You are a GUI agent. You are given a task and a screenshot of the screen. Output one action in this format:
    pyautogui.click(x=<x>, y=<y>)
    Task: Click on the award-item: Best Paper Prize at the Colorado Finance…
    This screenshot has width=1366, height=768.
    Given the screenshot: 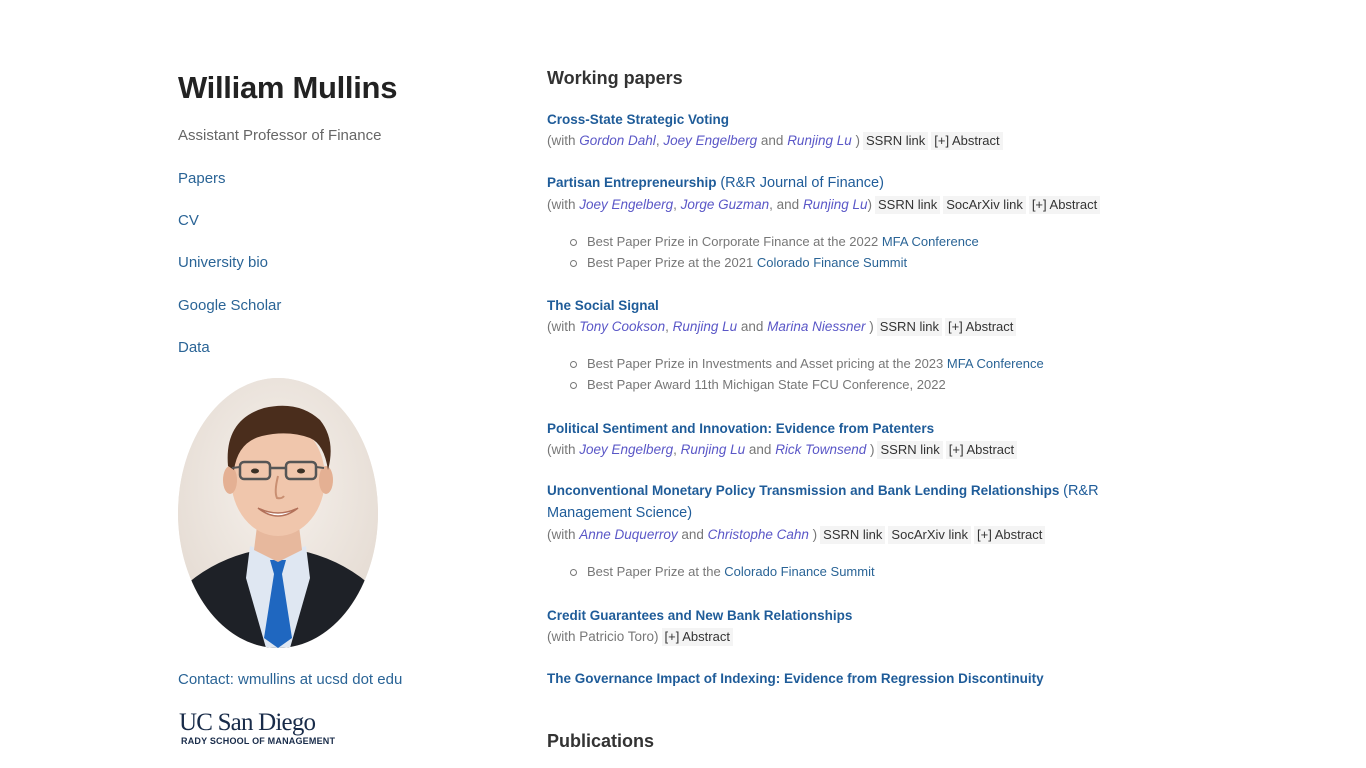 What is the action you would take?
    pyautogui.click(x=842, y=572)
    